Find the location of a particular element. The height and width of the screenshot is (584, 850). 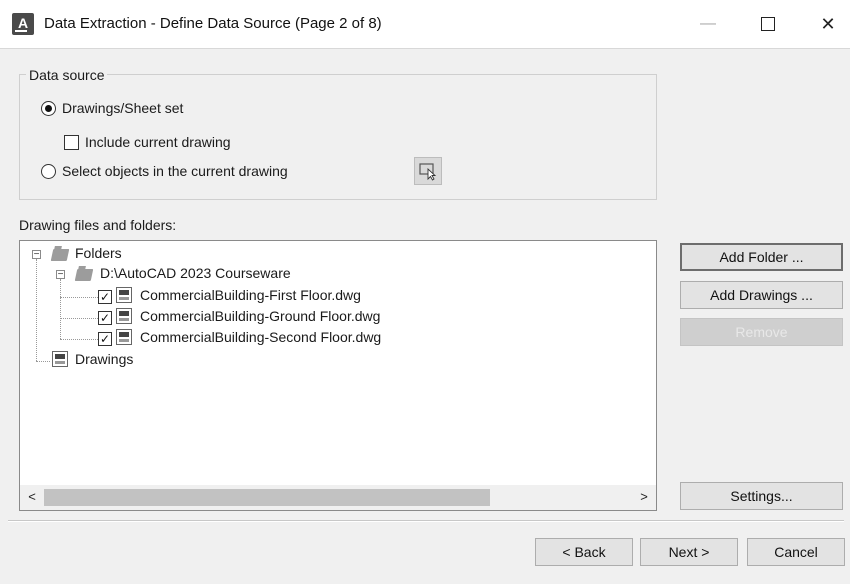

folder-icon is located at coordinates (84, 275).